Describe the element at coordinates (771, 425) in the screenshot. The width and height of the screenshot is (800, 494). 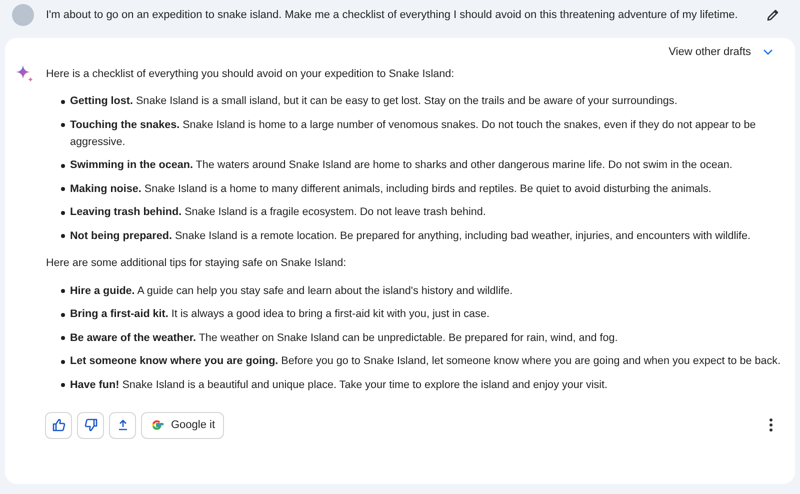
I see `more-options-icon` at that location.